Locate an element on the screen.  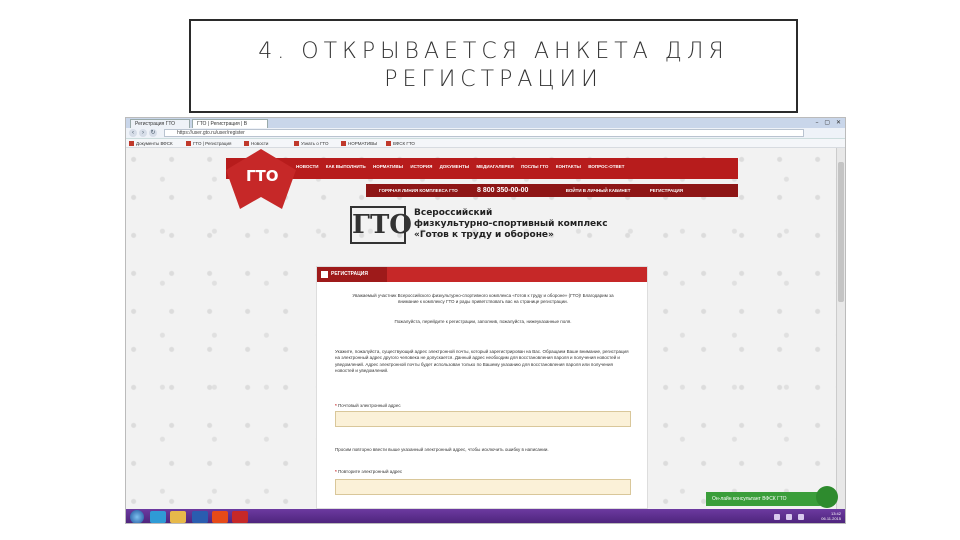
brand-mark: ГТО is located at coordinates (381, 225).